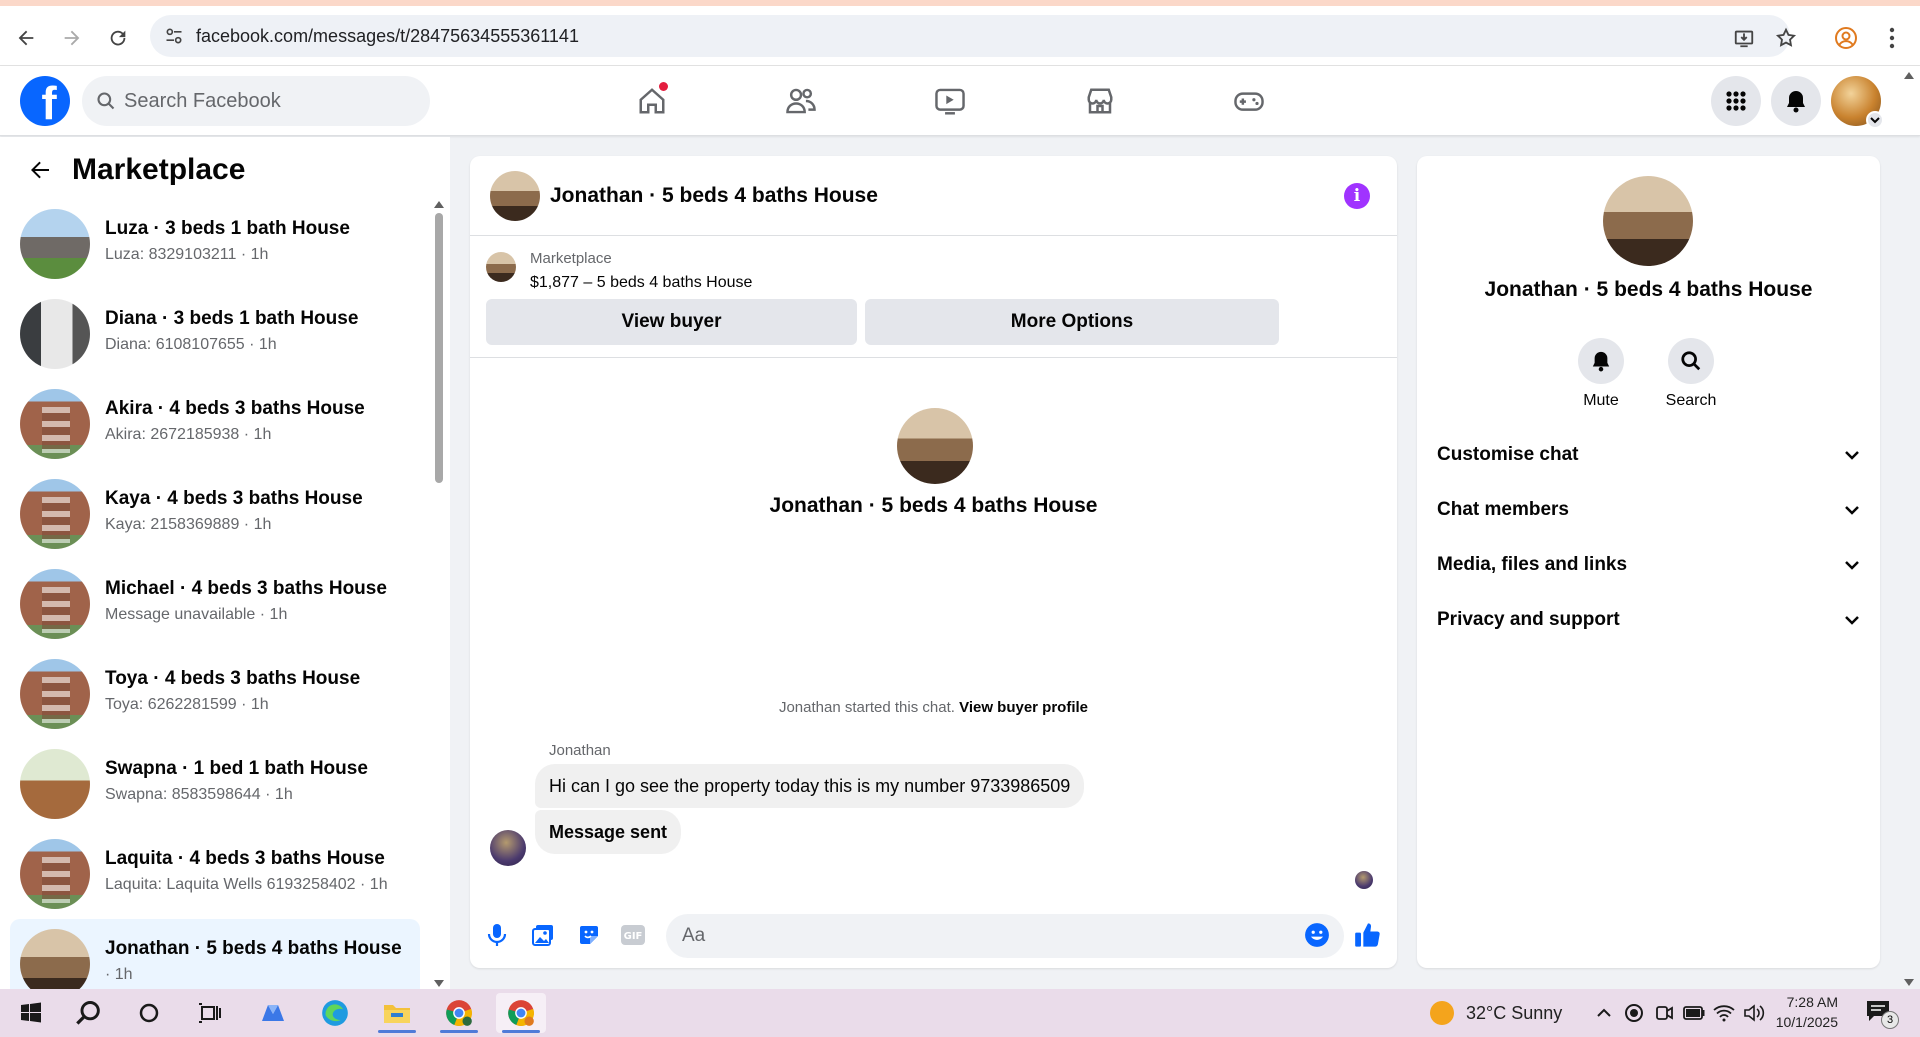 The height and width of the screenshot is (1037, 1920). I want to click on section-chat-members: Chat members, so click(1648, 510).